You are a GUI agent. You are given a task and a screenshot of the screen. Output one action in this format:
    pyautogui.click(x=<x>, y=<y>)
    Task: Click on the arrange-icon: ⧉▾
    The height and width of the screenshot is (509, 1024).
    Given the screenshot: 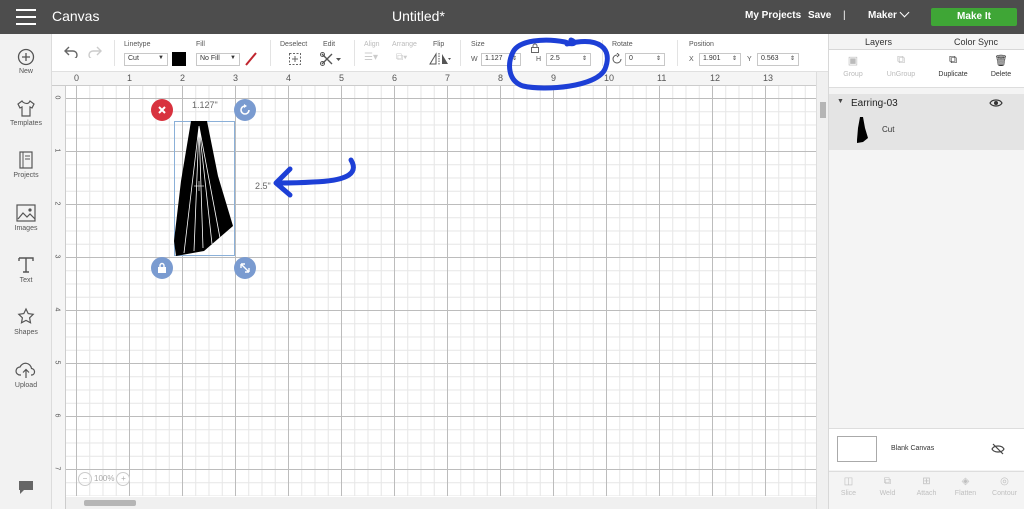 What is the action you would take?
    pyautogui.click(x=401, y=57)
    